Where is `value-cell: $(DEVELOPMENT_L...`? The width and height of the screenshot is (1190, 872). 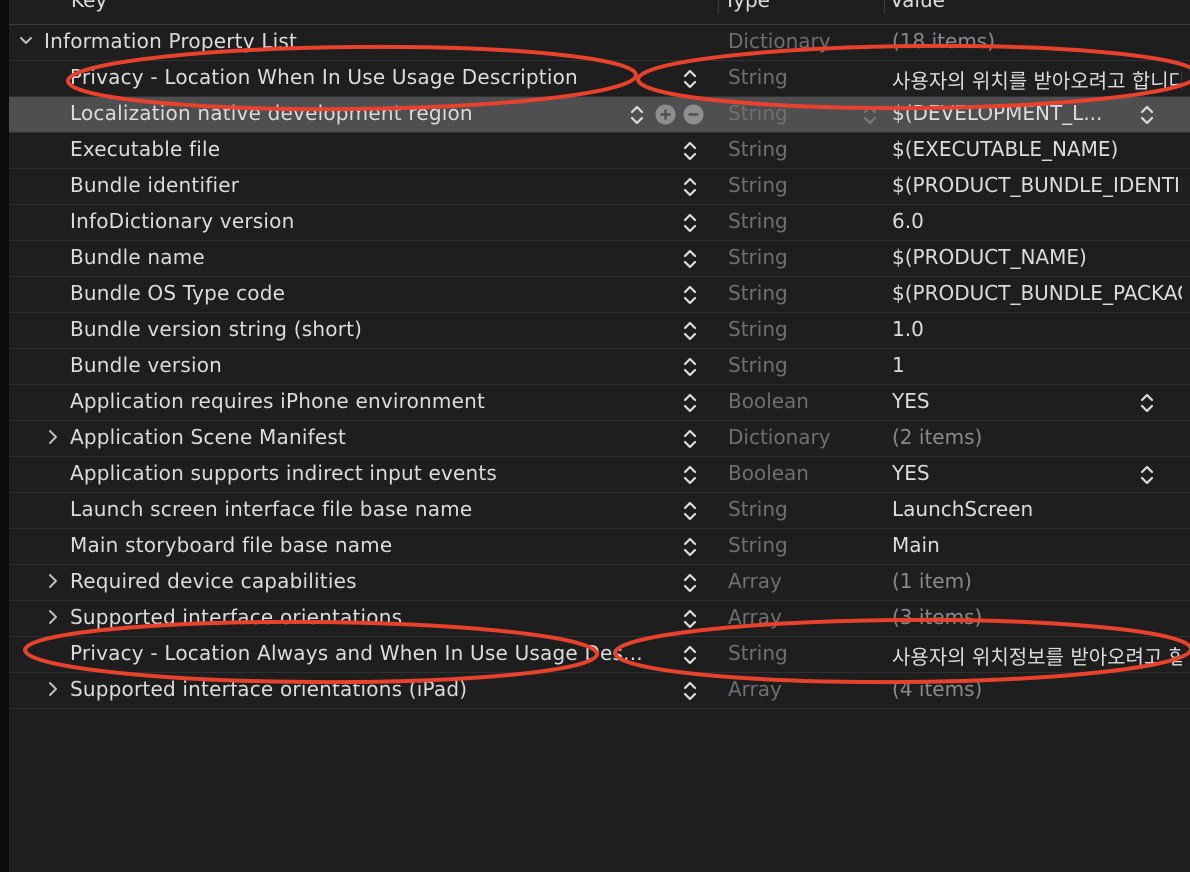
value-cell: $(DEVELOPMENT_L... is located at coordinates (1012, 113).